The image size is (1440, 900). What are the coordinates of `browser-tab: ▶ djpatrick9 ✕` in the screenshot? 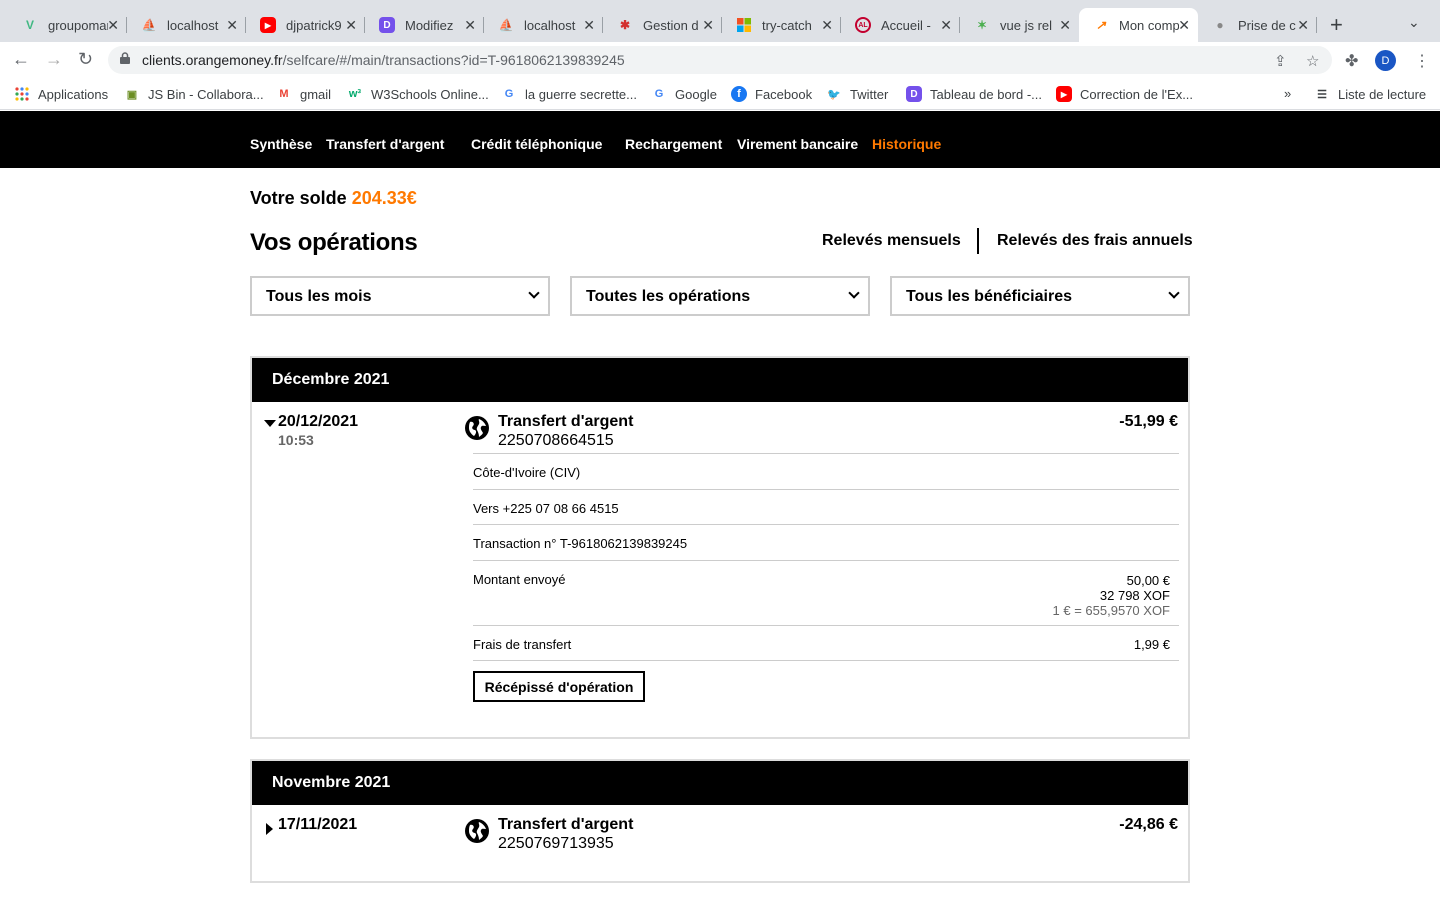 It's located at (305, 25).